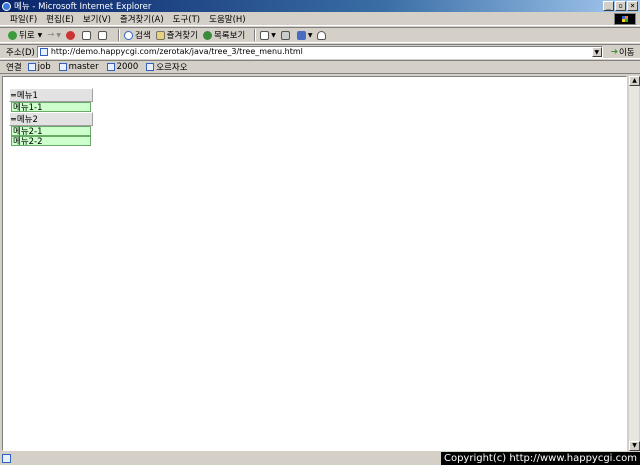  What do you see at coordinates (310, 35) in the screenshot?
I see `edit-dropdown-icon: ▼` at bounding box center [310, 35].